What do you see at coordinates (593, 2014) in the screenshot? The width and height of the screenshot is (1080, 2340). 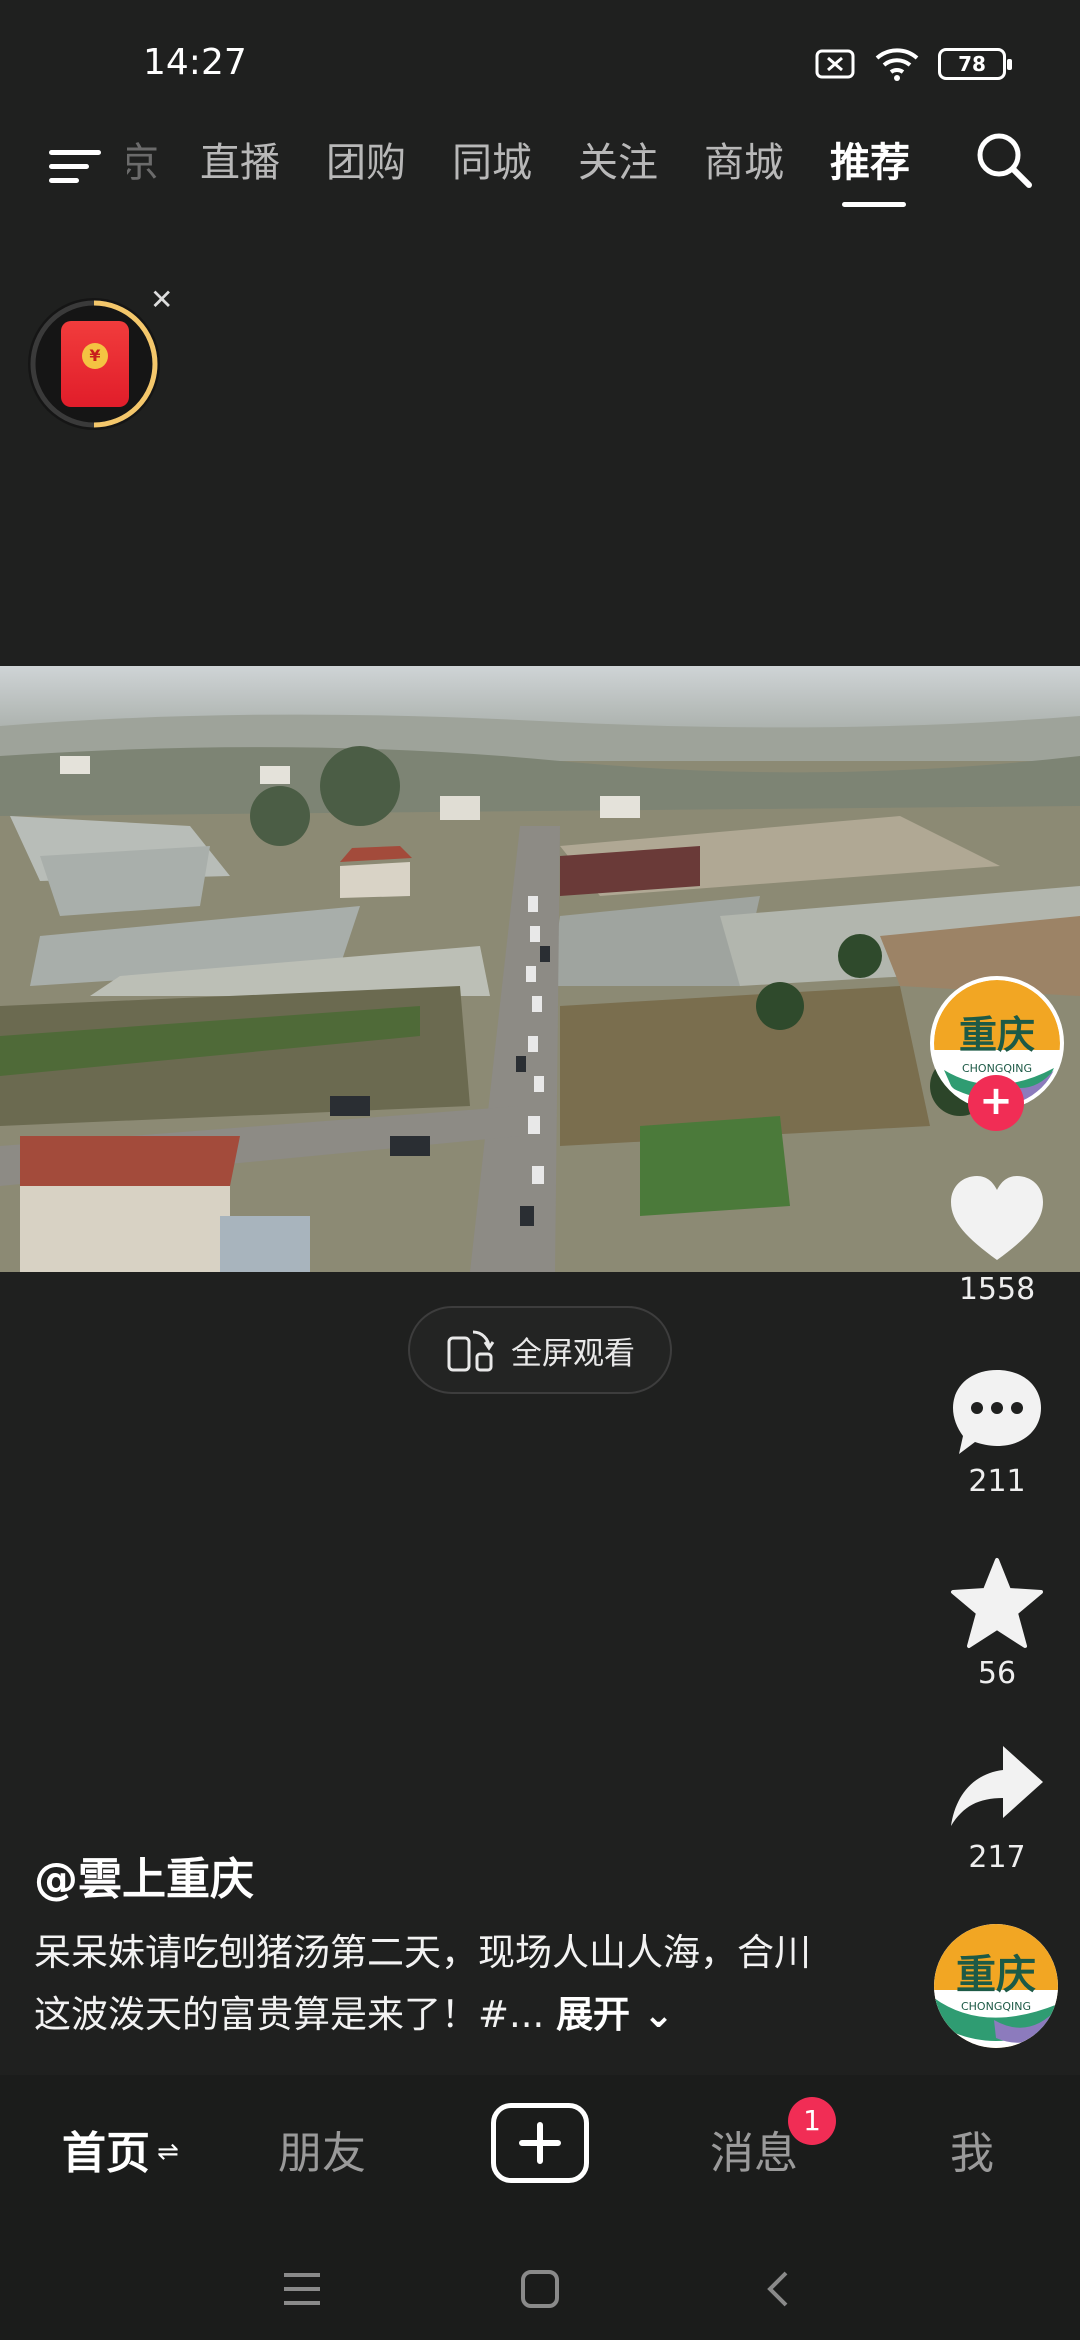 I see `expand-label: 展开` at bounding box center [593, 2014].